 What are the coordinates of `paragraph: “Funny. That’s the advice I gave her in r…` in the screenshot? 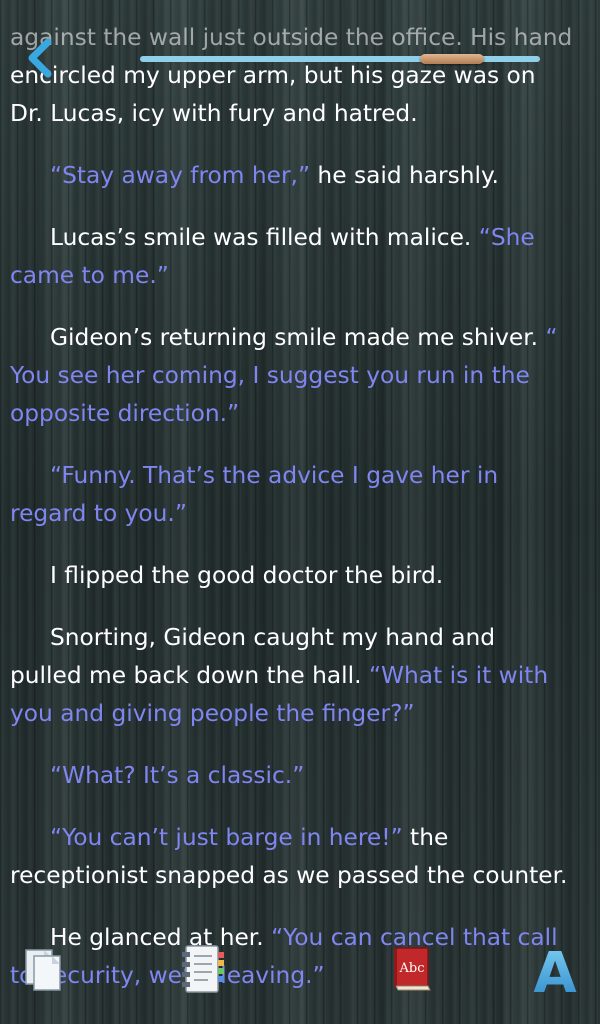 It's located at (302, 495).